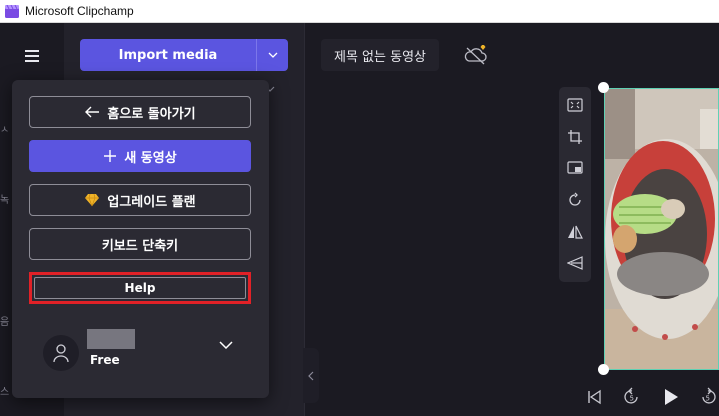 This screenshot has height=416, width=719. Describe the element at coordinates (575, 168) in the screenshot. I see `pip-icon` at that location.